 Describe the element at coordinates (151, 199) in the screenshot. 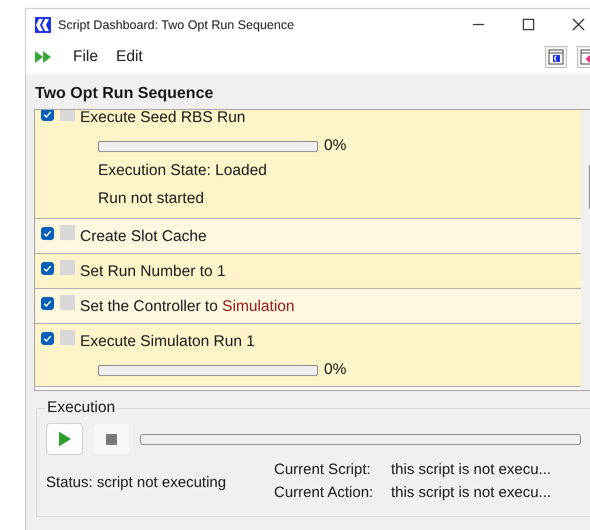

I see `run-status: Run not started` at that location.